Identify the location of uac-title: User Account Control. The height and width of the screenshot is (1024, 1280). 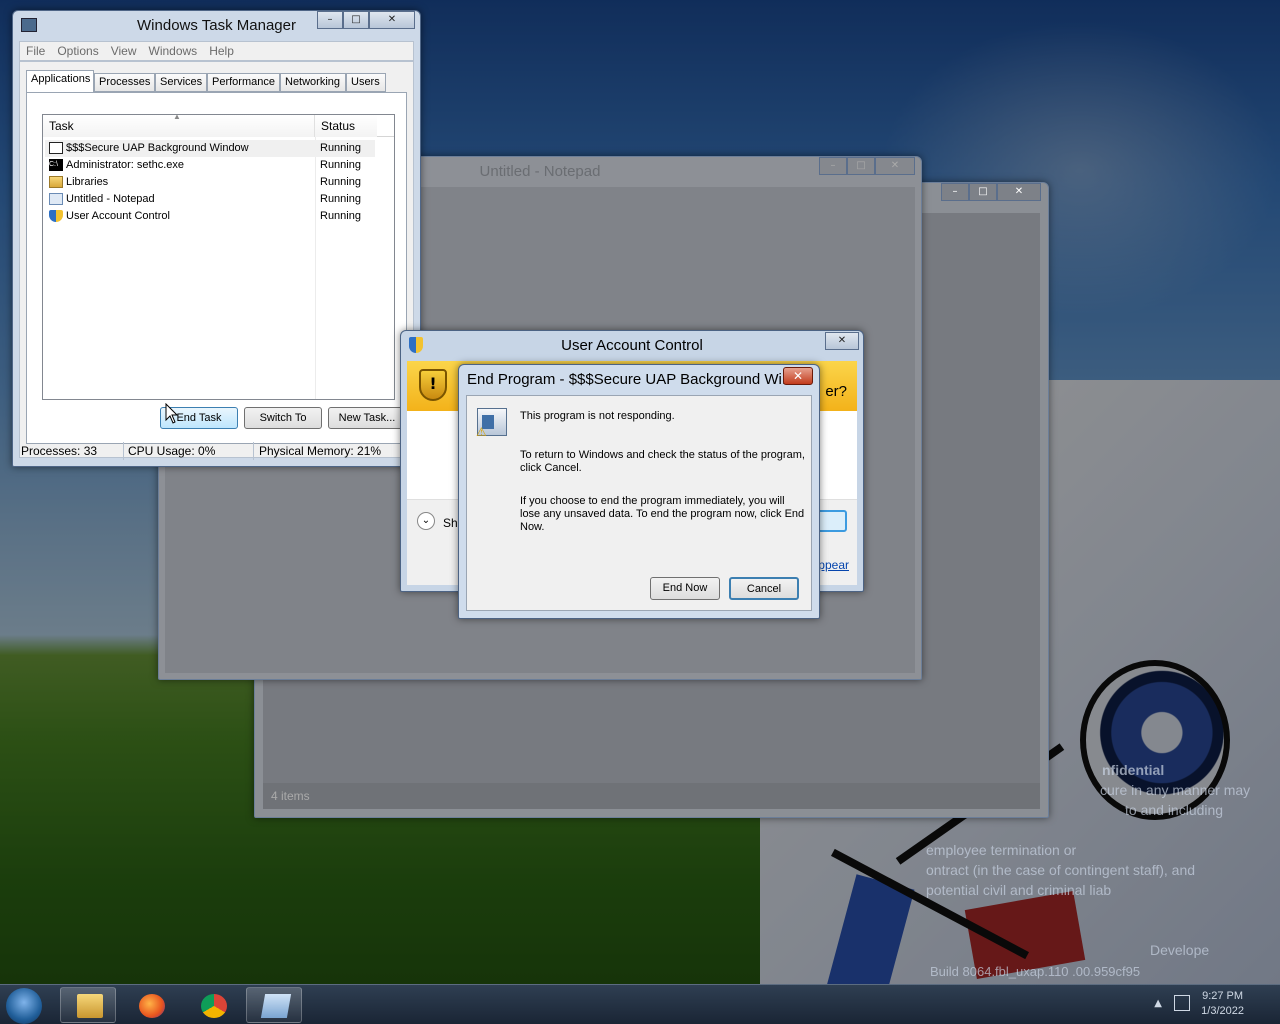
(632, 345).